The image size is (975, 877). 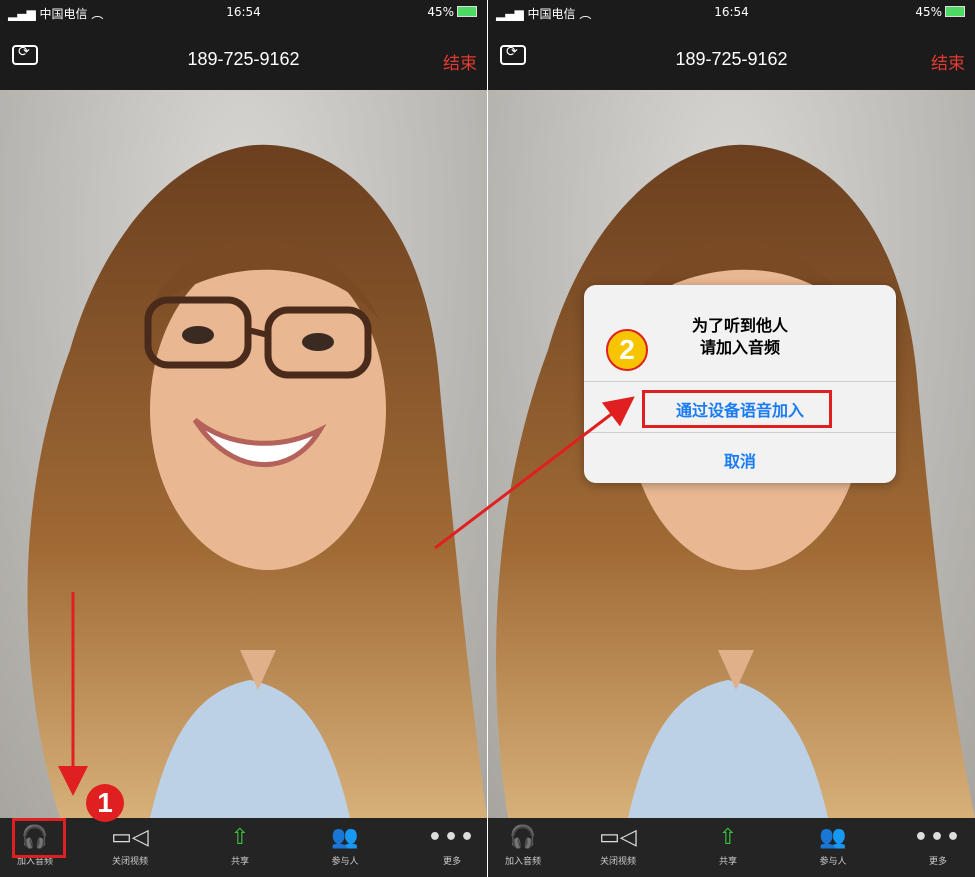 What do you see at coordinates (105, 803) in the screenshot?
I see `step-1-badge: 1` at bounding box center [105, 803].